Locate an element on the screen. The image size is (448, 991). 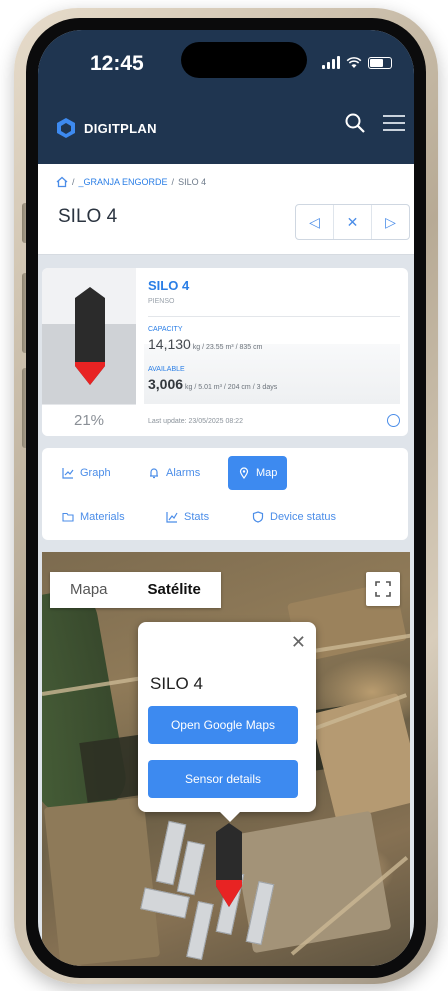
map-field is located at coordinates (102, 881).